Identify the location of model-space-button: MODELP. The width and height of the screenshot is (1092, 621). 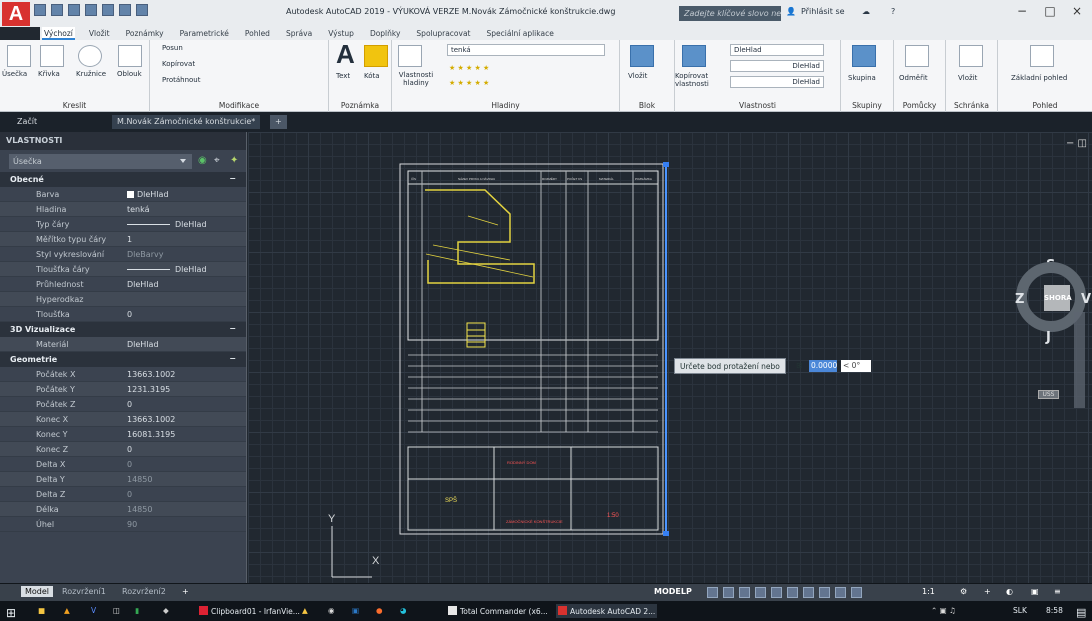
(673, 591).